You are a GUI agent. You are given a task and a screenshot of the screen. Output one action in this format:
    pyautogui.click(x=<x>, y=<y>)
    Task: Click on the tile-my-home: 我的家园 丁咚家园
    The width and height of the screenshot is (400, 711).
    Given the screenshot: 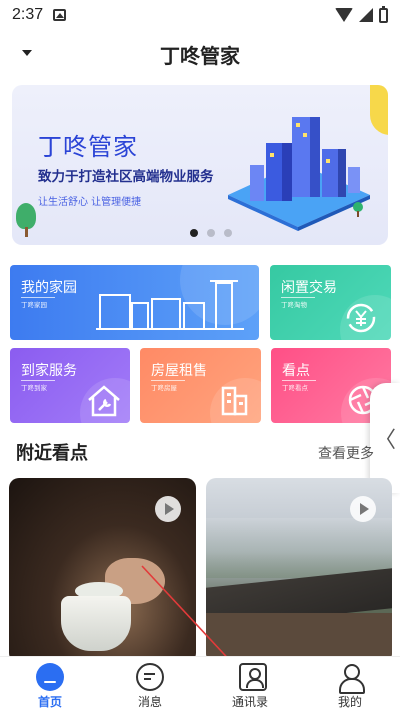 What is the action you would take?
    pyautogui.click(x=134, y=302)
    